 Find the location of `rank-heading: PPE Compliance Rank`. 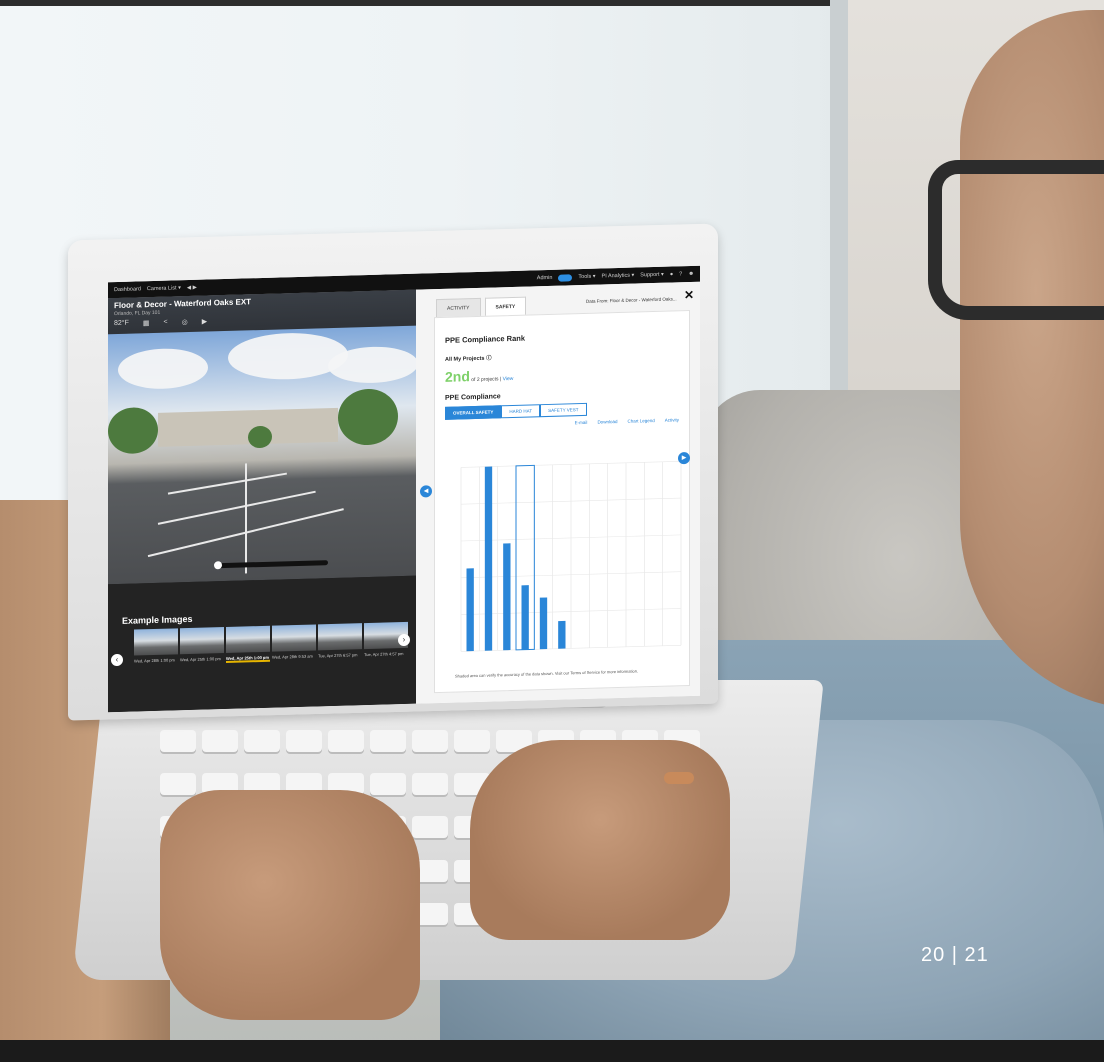

rank-heading: PPE Compliance Rank is located at coordinates (485, 339).